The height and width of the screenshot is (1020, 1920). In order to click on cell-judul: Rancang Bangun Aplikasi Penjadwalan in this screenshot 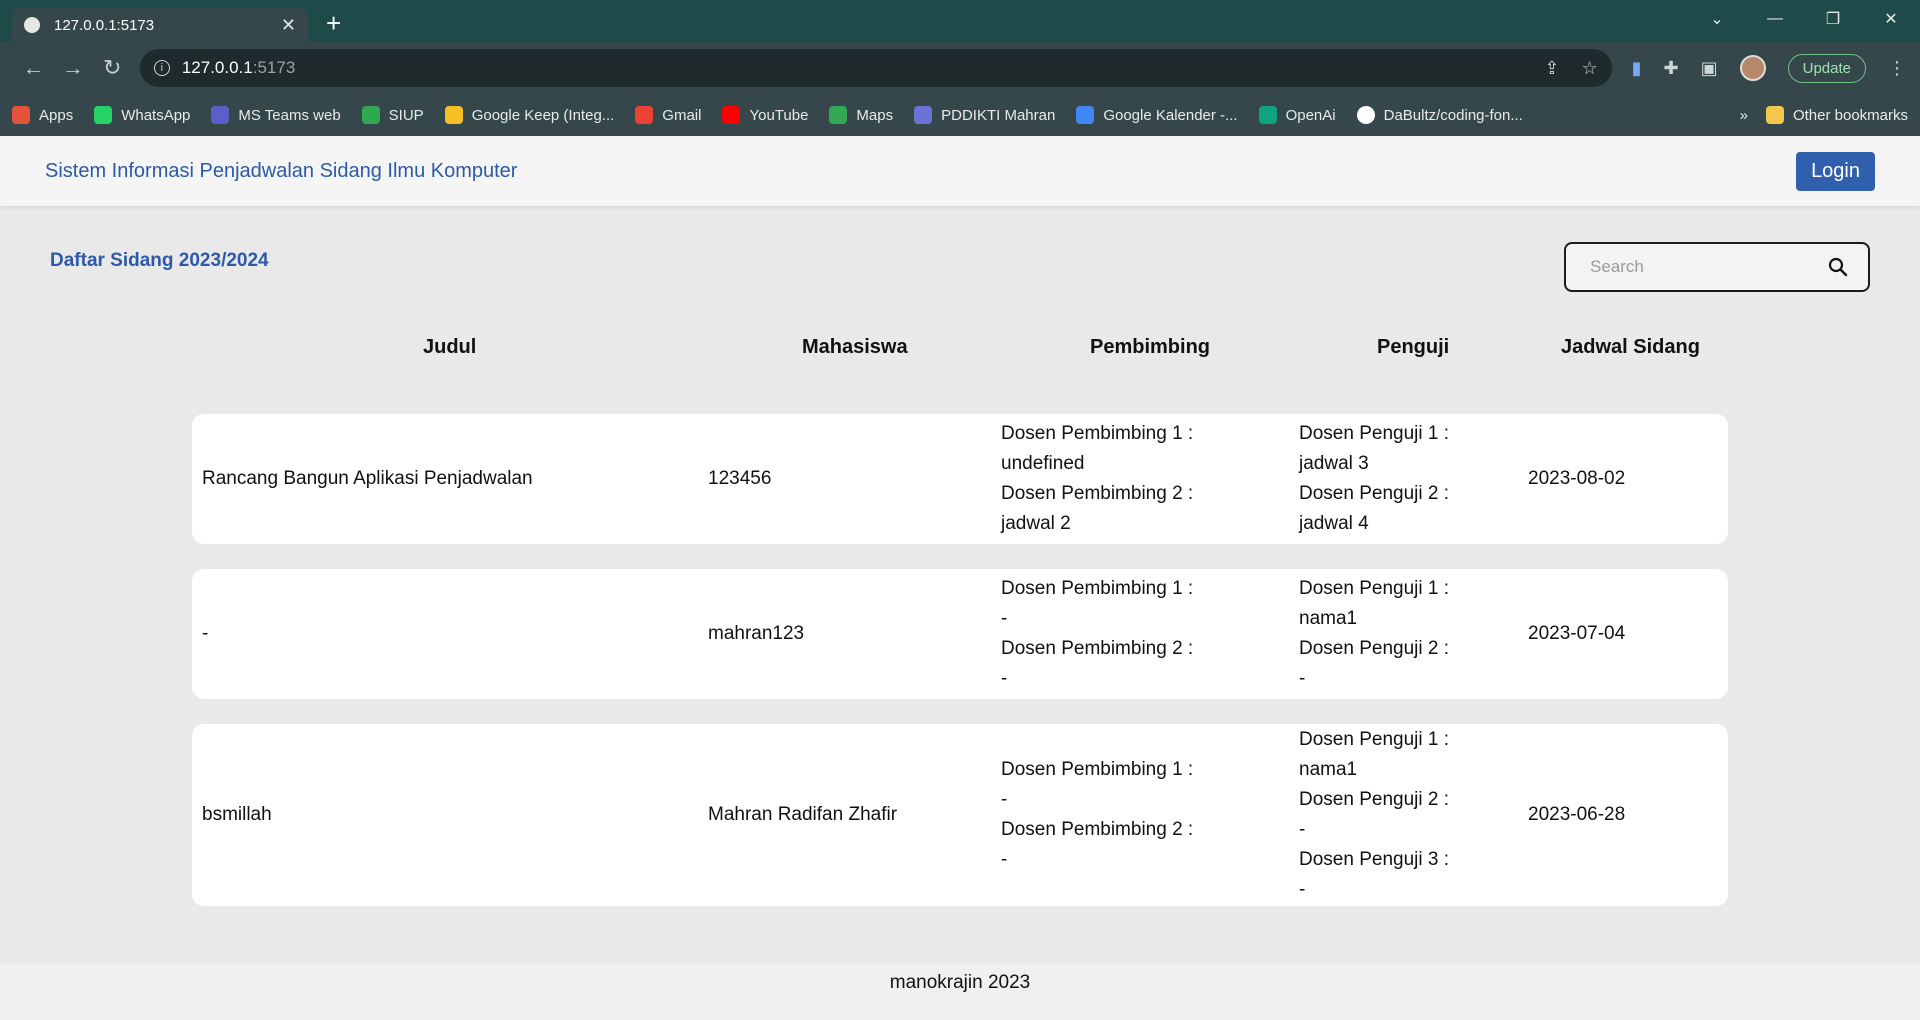, I will do `click(367, 478)`.